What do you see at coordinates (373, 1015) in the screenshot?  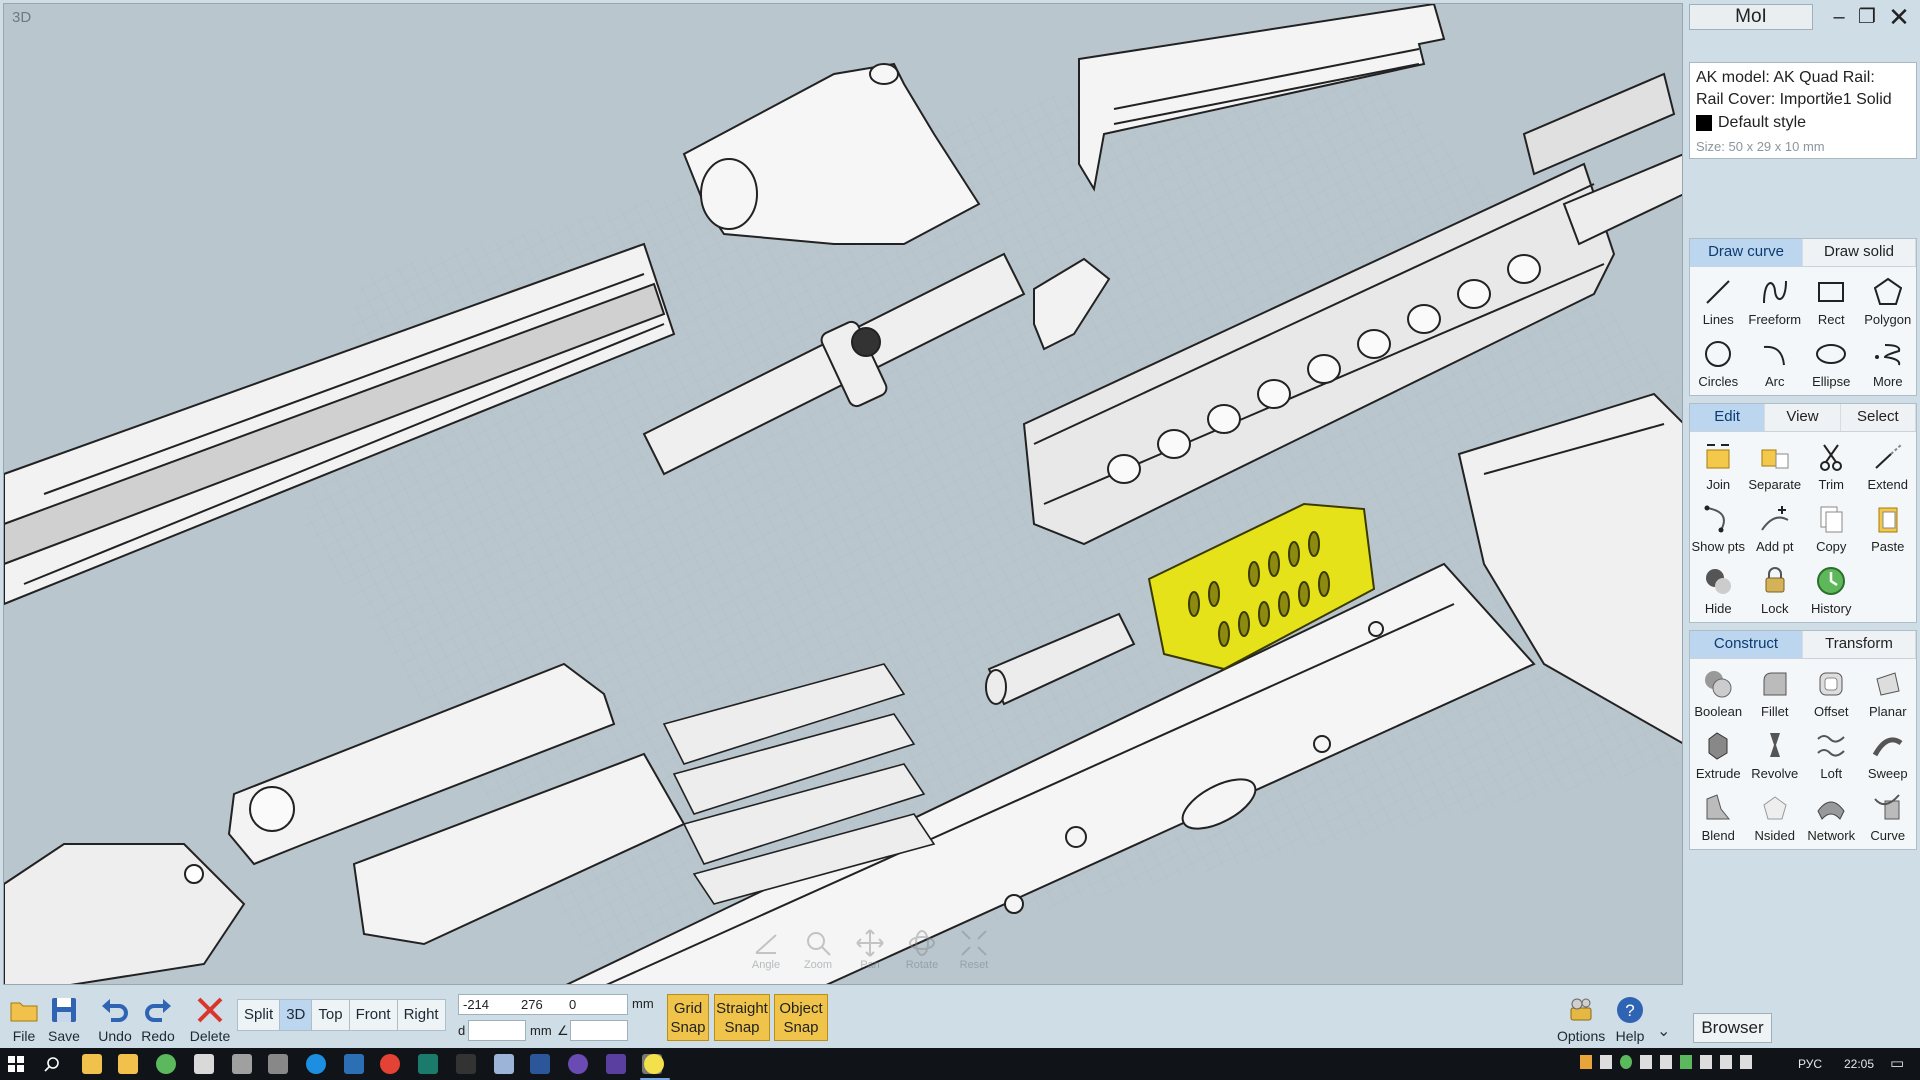 I see `view-front-button: Front` at bounding box center [373, 1015].